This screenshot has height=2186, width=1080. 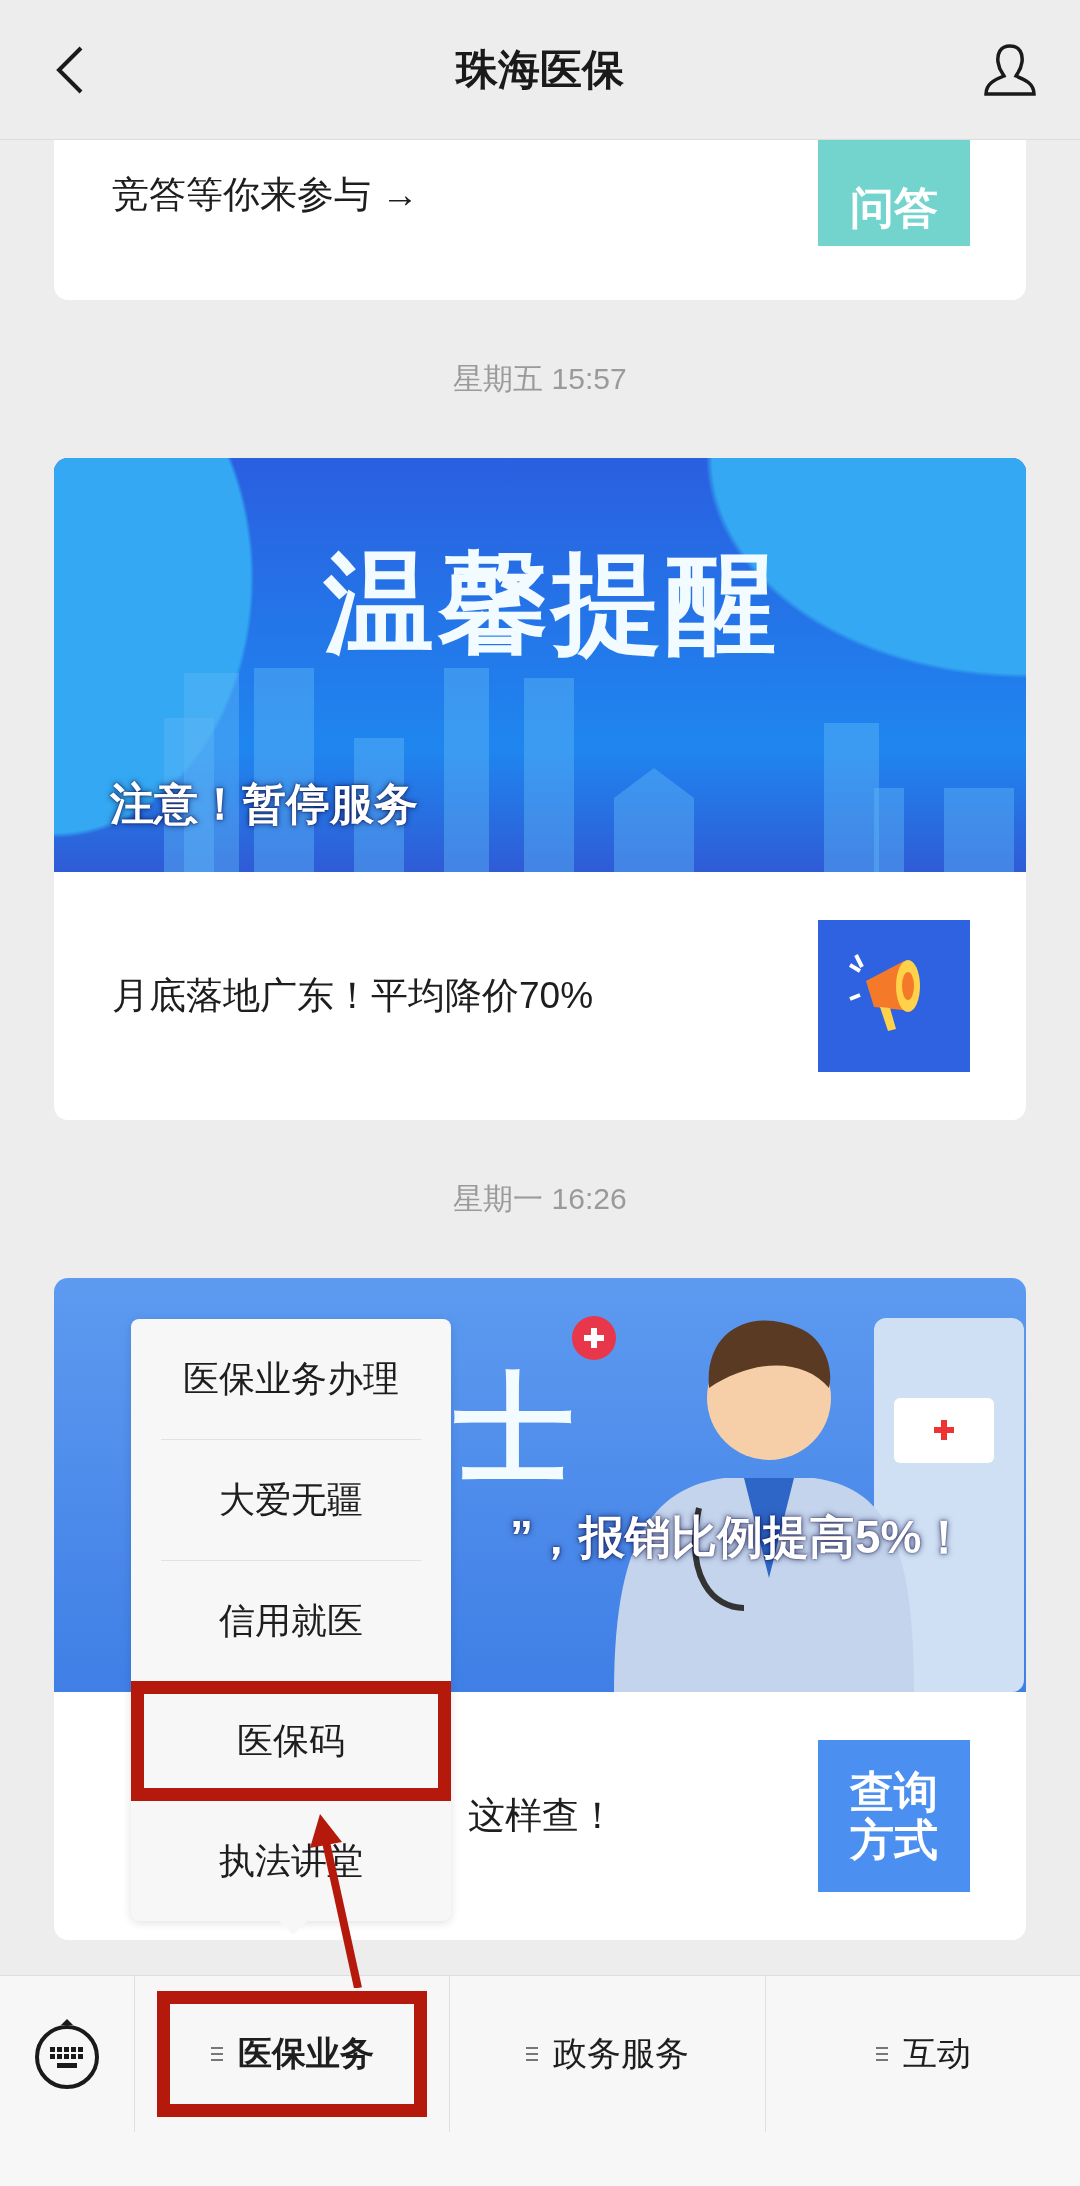 What do you see at coordinates (516, 1428) in the screenshot?
I see `banner-title: 士` at bounding box center [516, 1428].